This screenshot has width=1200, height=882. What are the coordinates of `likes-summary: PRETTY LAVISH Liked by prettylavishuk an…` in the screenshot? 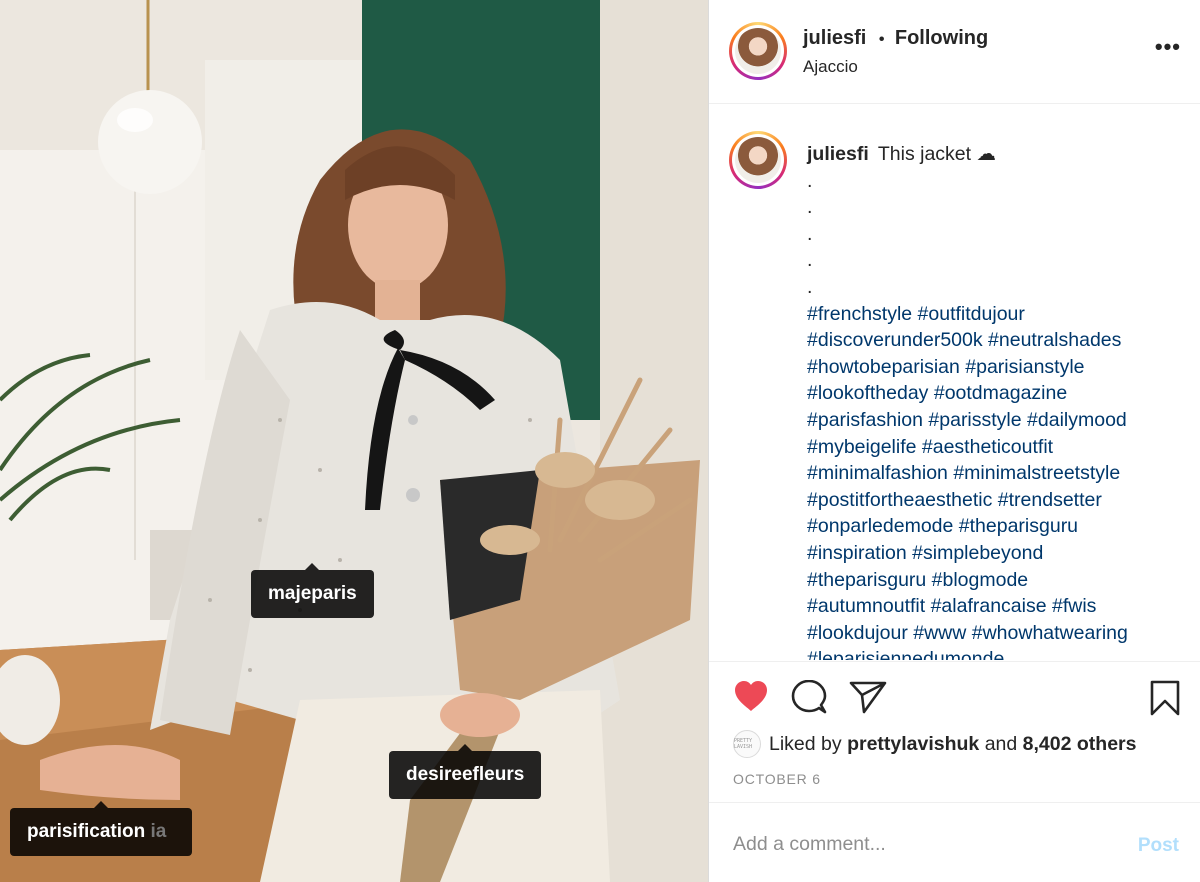 It's located at (934, 744).